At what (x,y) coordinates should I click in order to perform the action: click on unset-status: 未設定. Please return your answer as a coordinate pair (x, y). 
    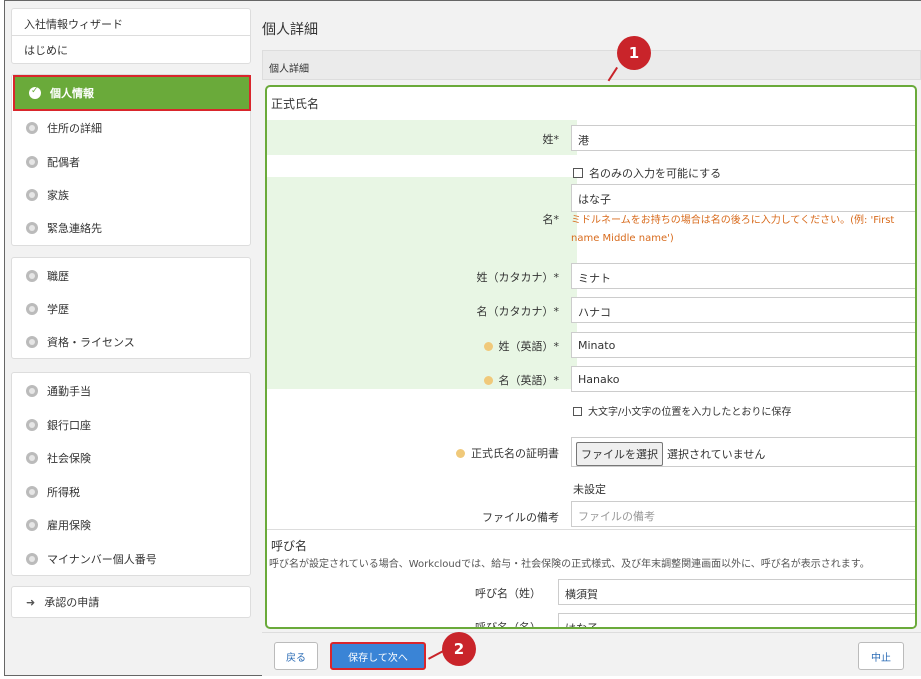
    Looking at the image, I should click on (589, 489).